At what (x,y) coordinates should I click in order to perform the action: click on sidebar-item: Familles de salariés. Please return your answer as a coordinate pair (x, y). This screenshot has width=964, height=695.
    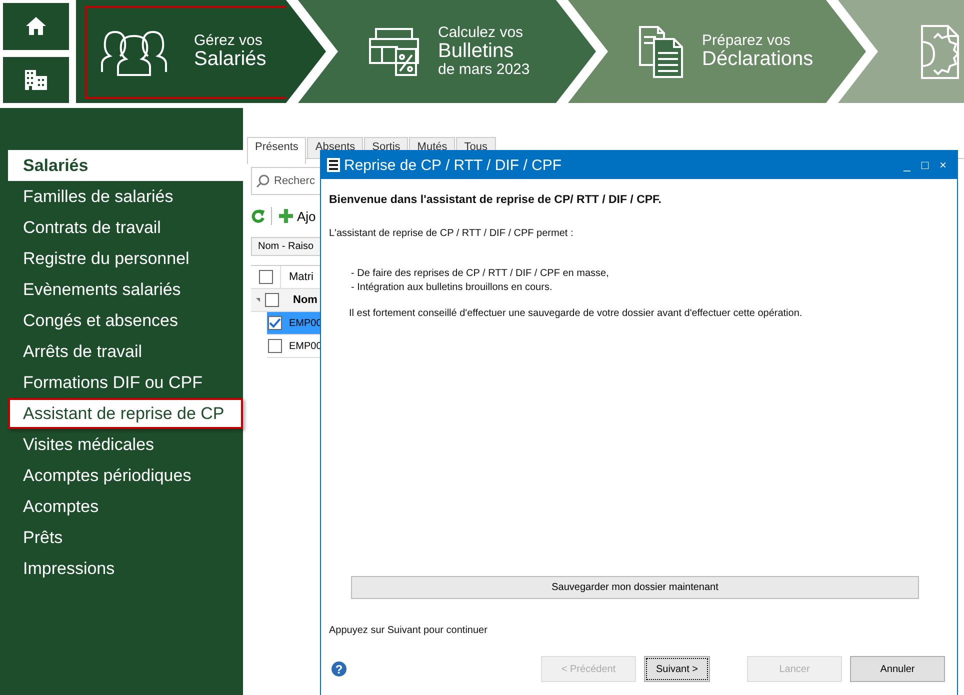
    Looking at the image, I should click on (125, 196).